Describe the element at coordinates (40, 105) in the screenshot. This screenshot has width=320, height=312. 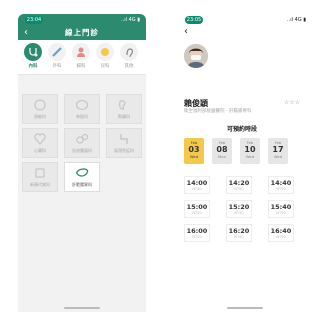
I see `allergy-icon` at that location.